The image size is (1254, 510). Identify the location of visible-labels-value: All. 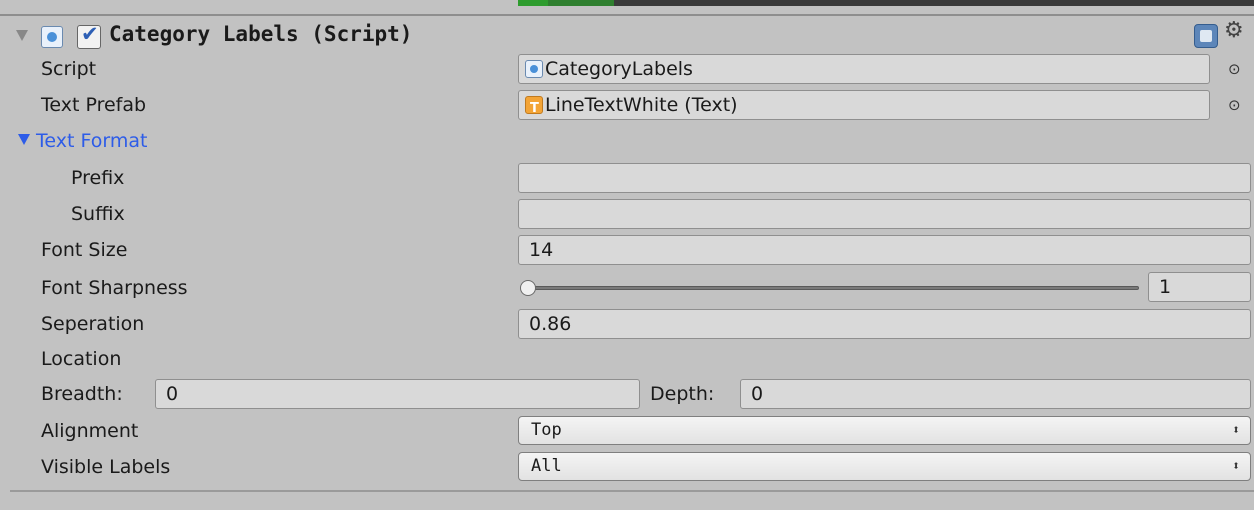
(546, 466).